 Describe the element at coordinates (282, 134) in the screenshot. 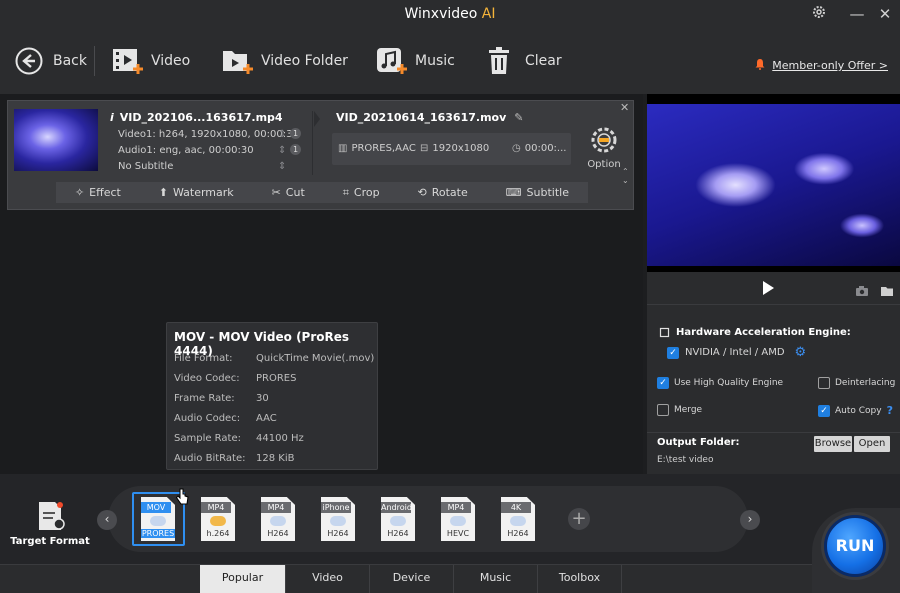

I see `video-track-spinner-icon: ⇕` at that location.